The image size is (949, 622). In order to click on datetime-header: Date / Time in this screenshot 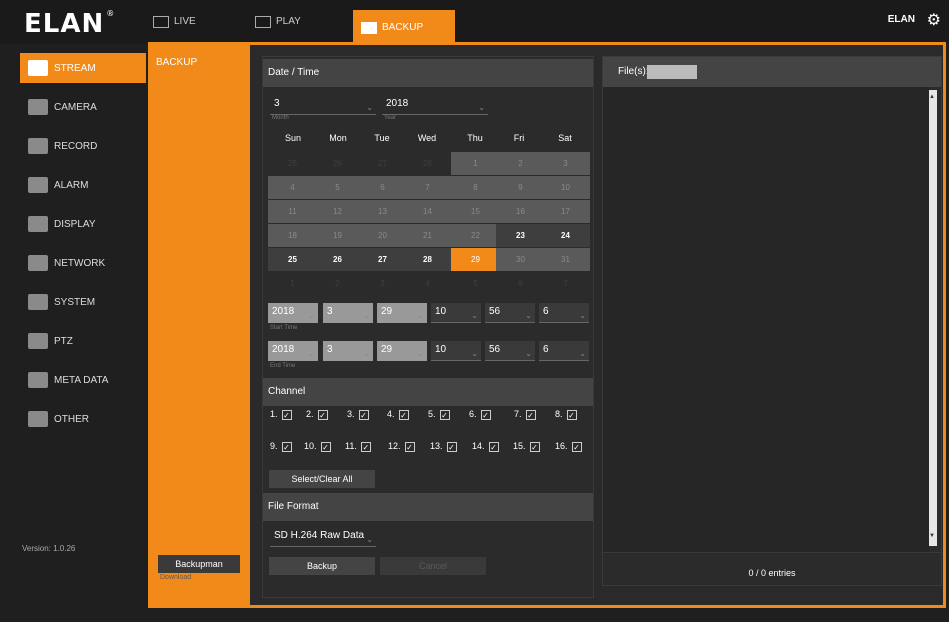, I will do `click(428, 73)`.